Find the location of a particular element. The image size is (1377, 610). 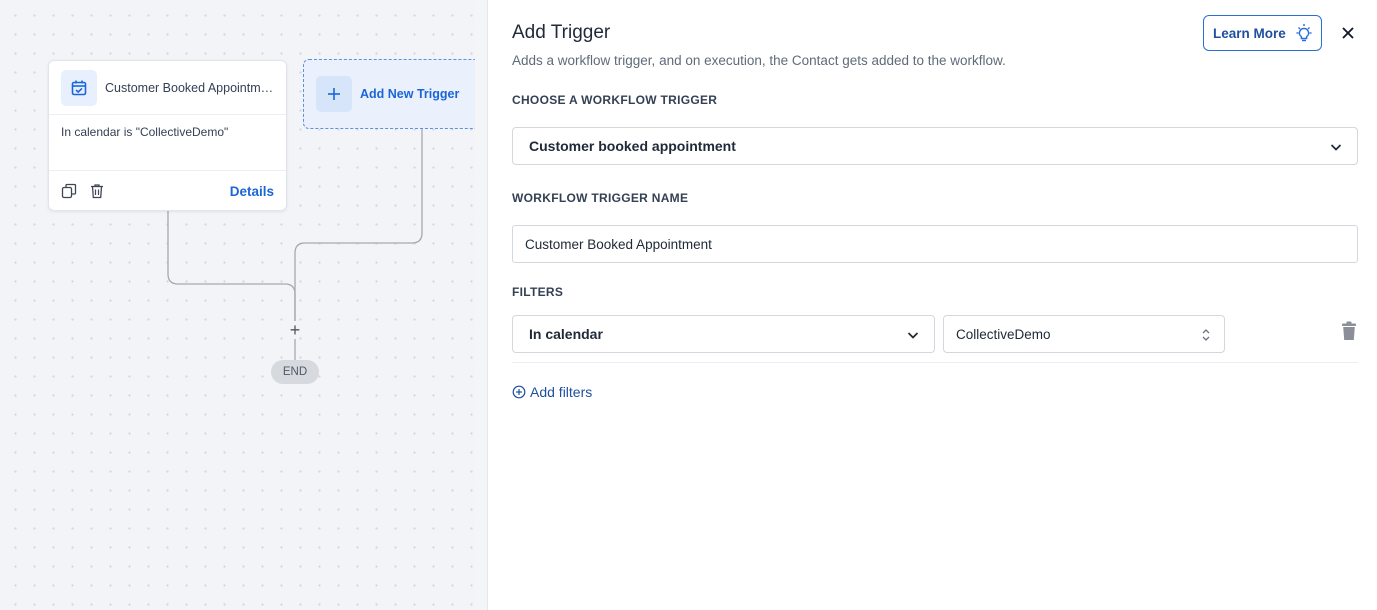

drawer-title: Add Trigger is located at coordinates (561, 32).